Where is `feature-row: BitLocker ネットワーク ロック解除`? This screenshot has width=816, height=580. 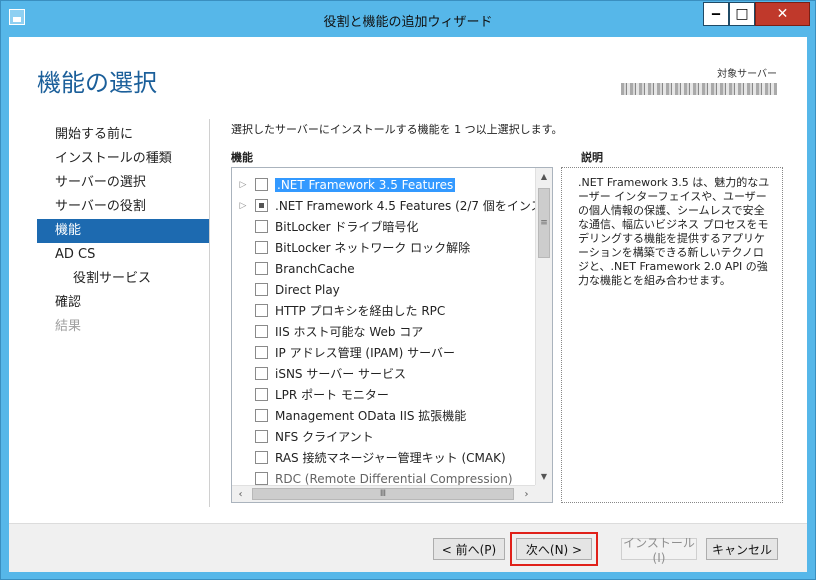 feature-row: BitLocker ネットワーク ロック解除 is located at coordinates (384, 247).